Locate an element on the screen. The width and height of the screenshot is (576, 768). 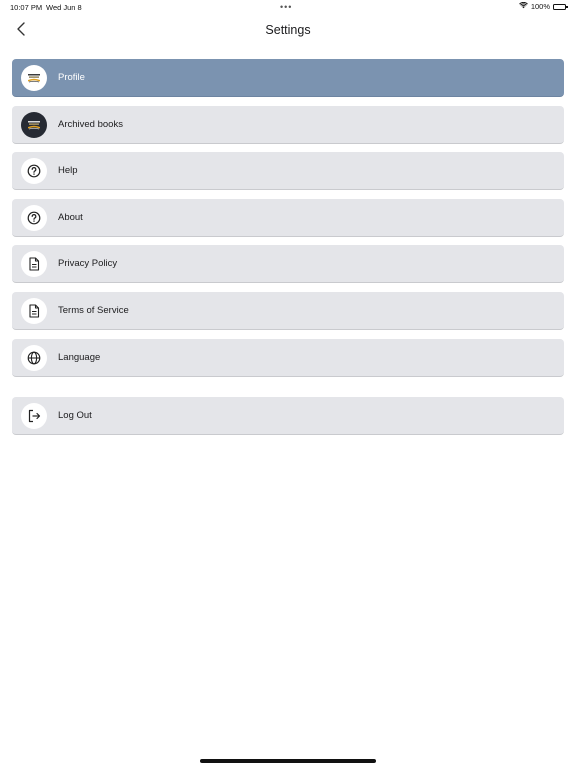
battery-icon is located at coordinates (560, 6).